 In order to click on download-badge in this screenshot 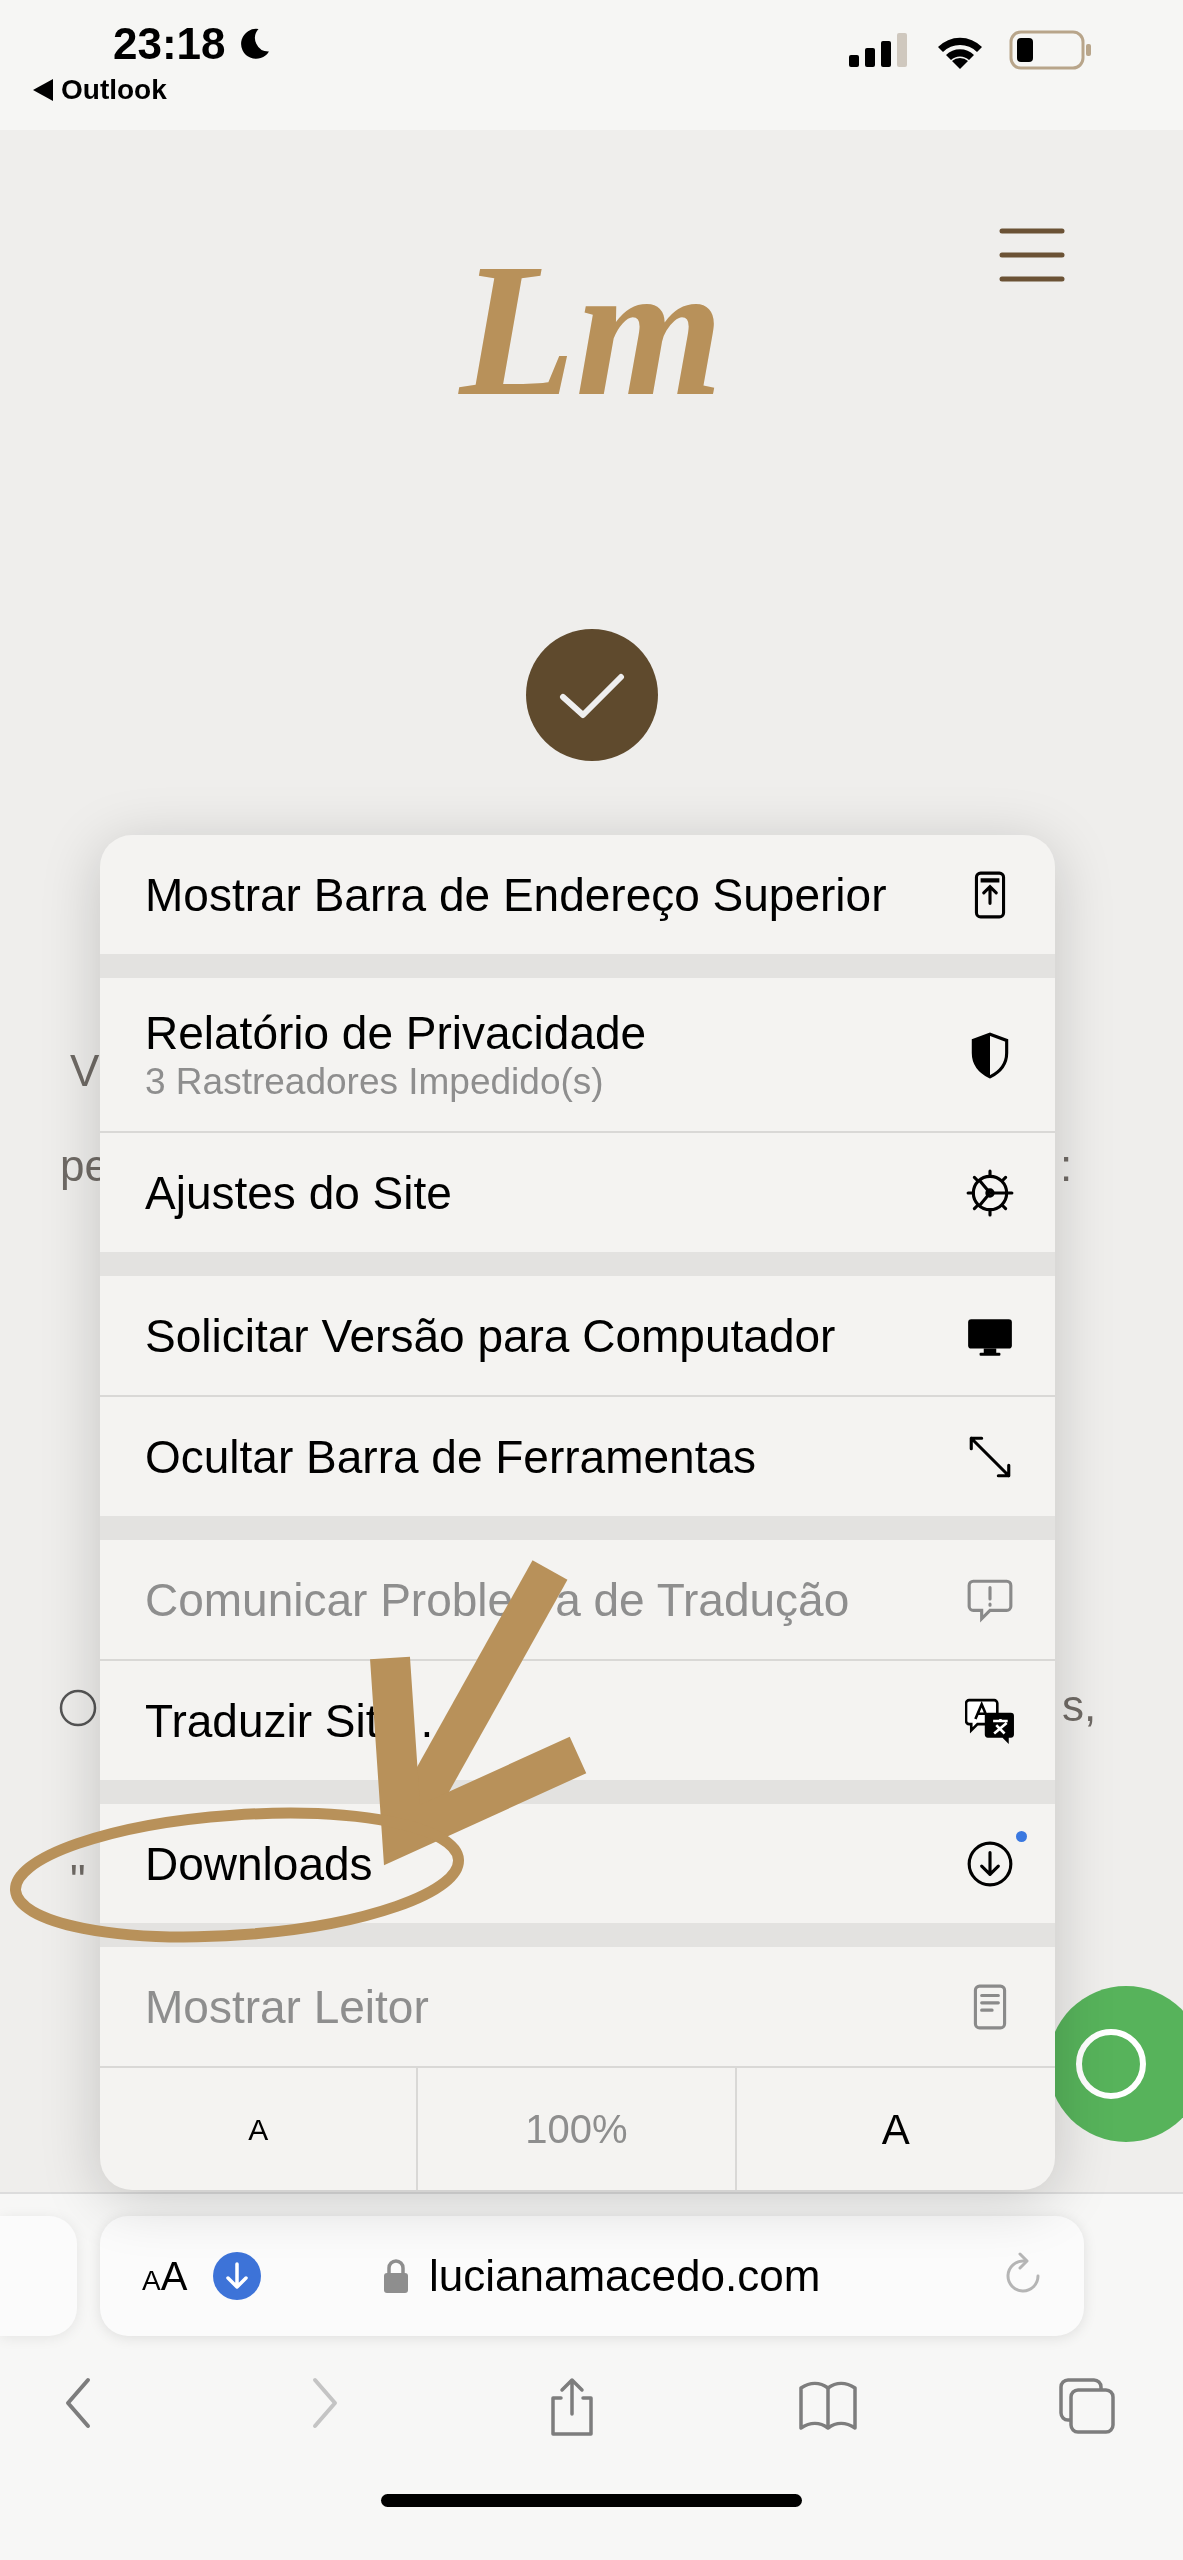, I will do `click(237, 2276)`.